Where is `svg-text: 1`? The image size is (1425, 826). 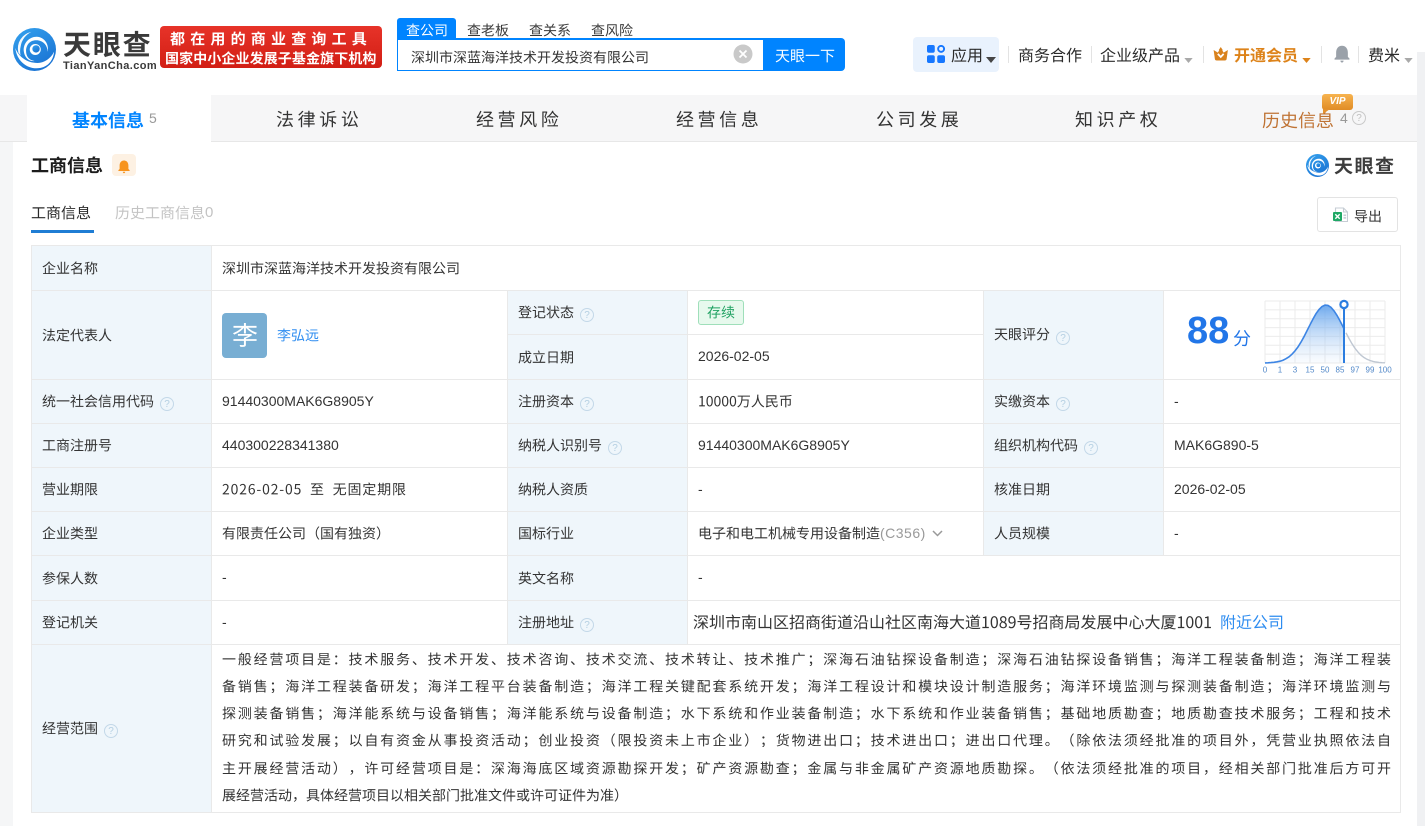
svg-text: 1 is located at coordinates (1280, 370).